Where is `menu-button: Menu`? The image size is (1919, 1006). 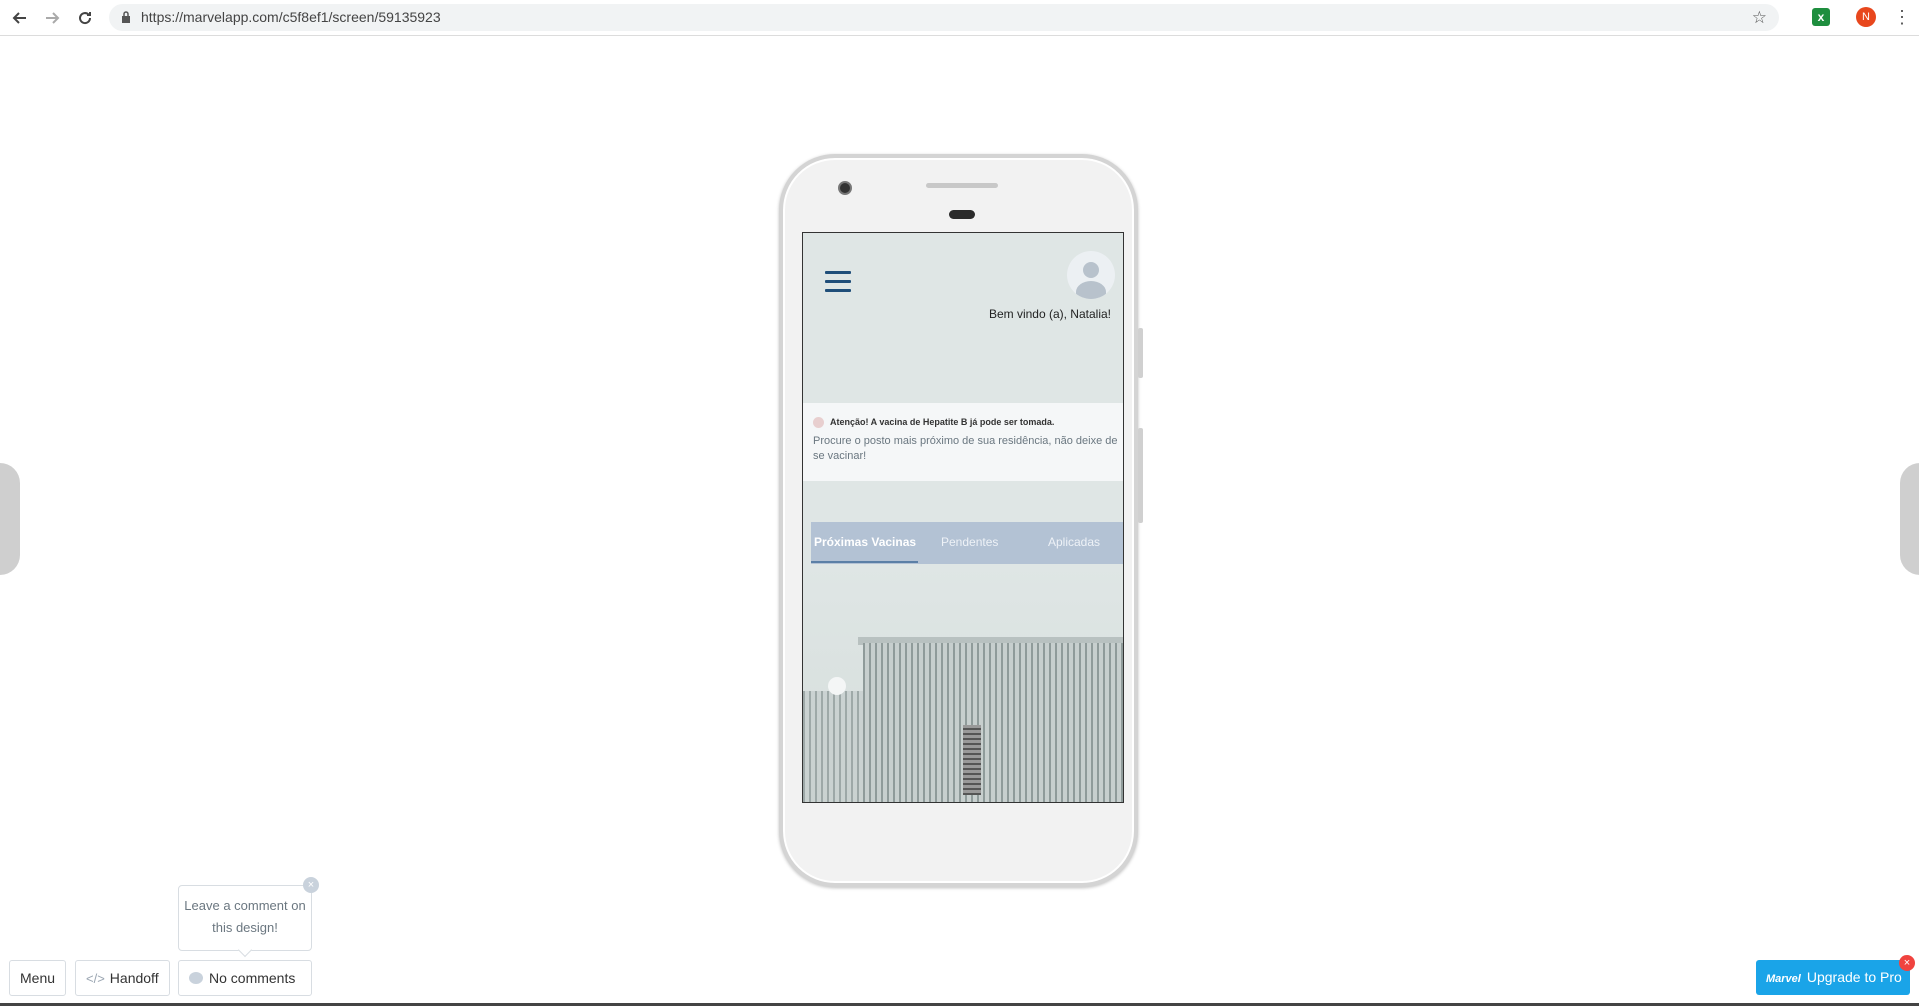
menu-button: Menu is located at coordinates (38, 978).